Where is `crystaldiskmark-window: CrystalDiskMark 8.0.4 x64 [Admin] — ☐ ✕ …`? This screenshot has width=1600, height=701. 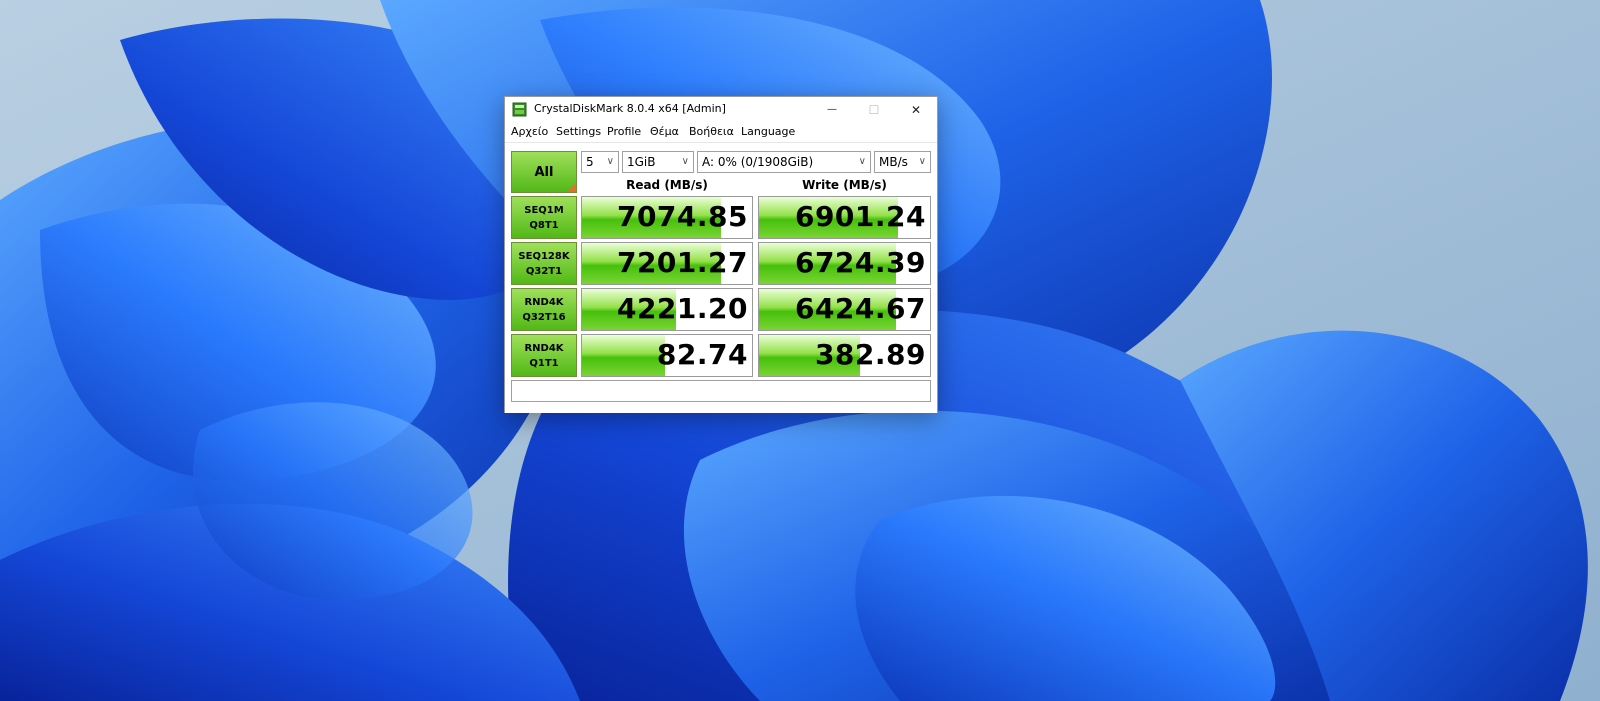
crystaldiskmark-window: CrystalDiskMark 8.0.4 x64 [Admin] — ☐ ✕ … is located at coordinates (721, 254).